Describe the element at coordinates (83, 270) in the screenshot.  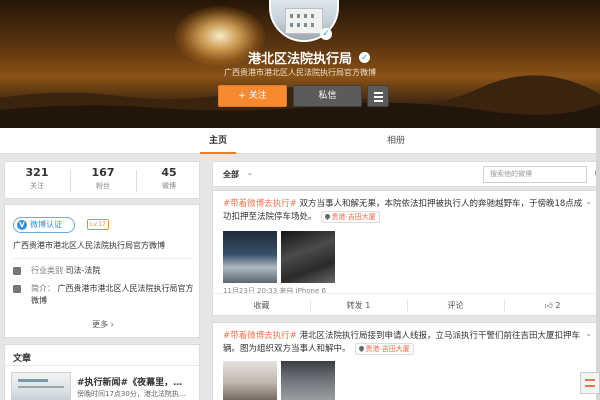
I see `industry-value: 司法-法院` at that location.